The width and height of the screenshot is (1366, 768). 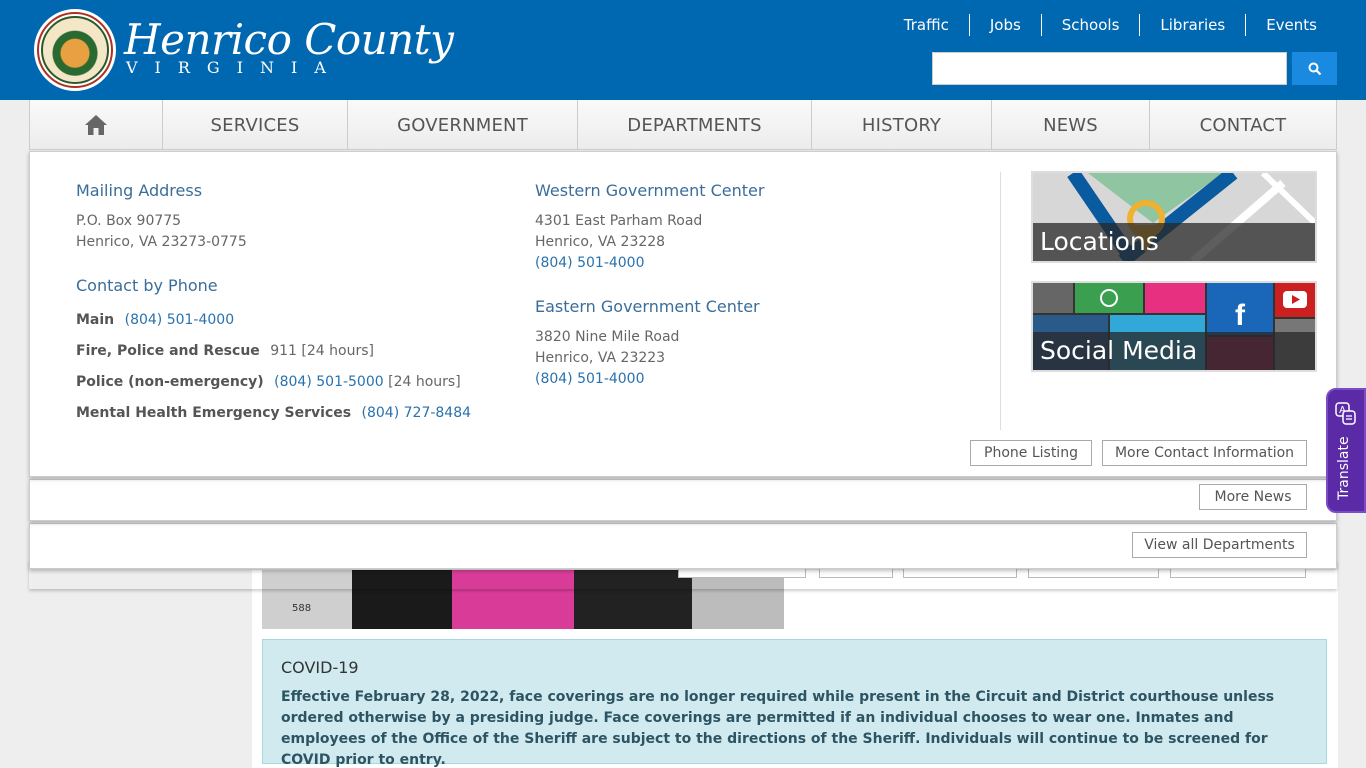 What do you see at coordinates (694, 125) in the screenshot?
I see `nav-departments: DEPARTMENTS` at bounding box center [694, 125].